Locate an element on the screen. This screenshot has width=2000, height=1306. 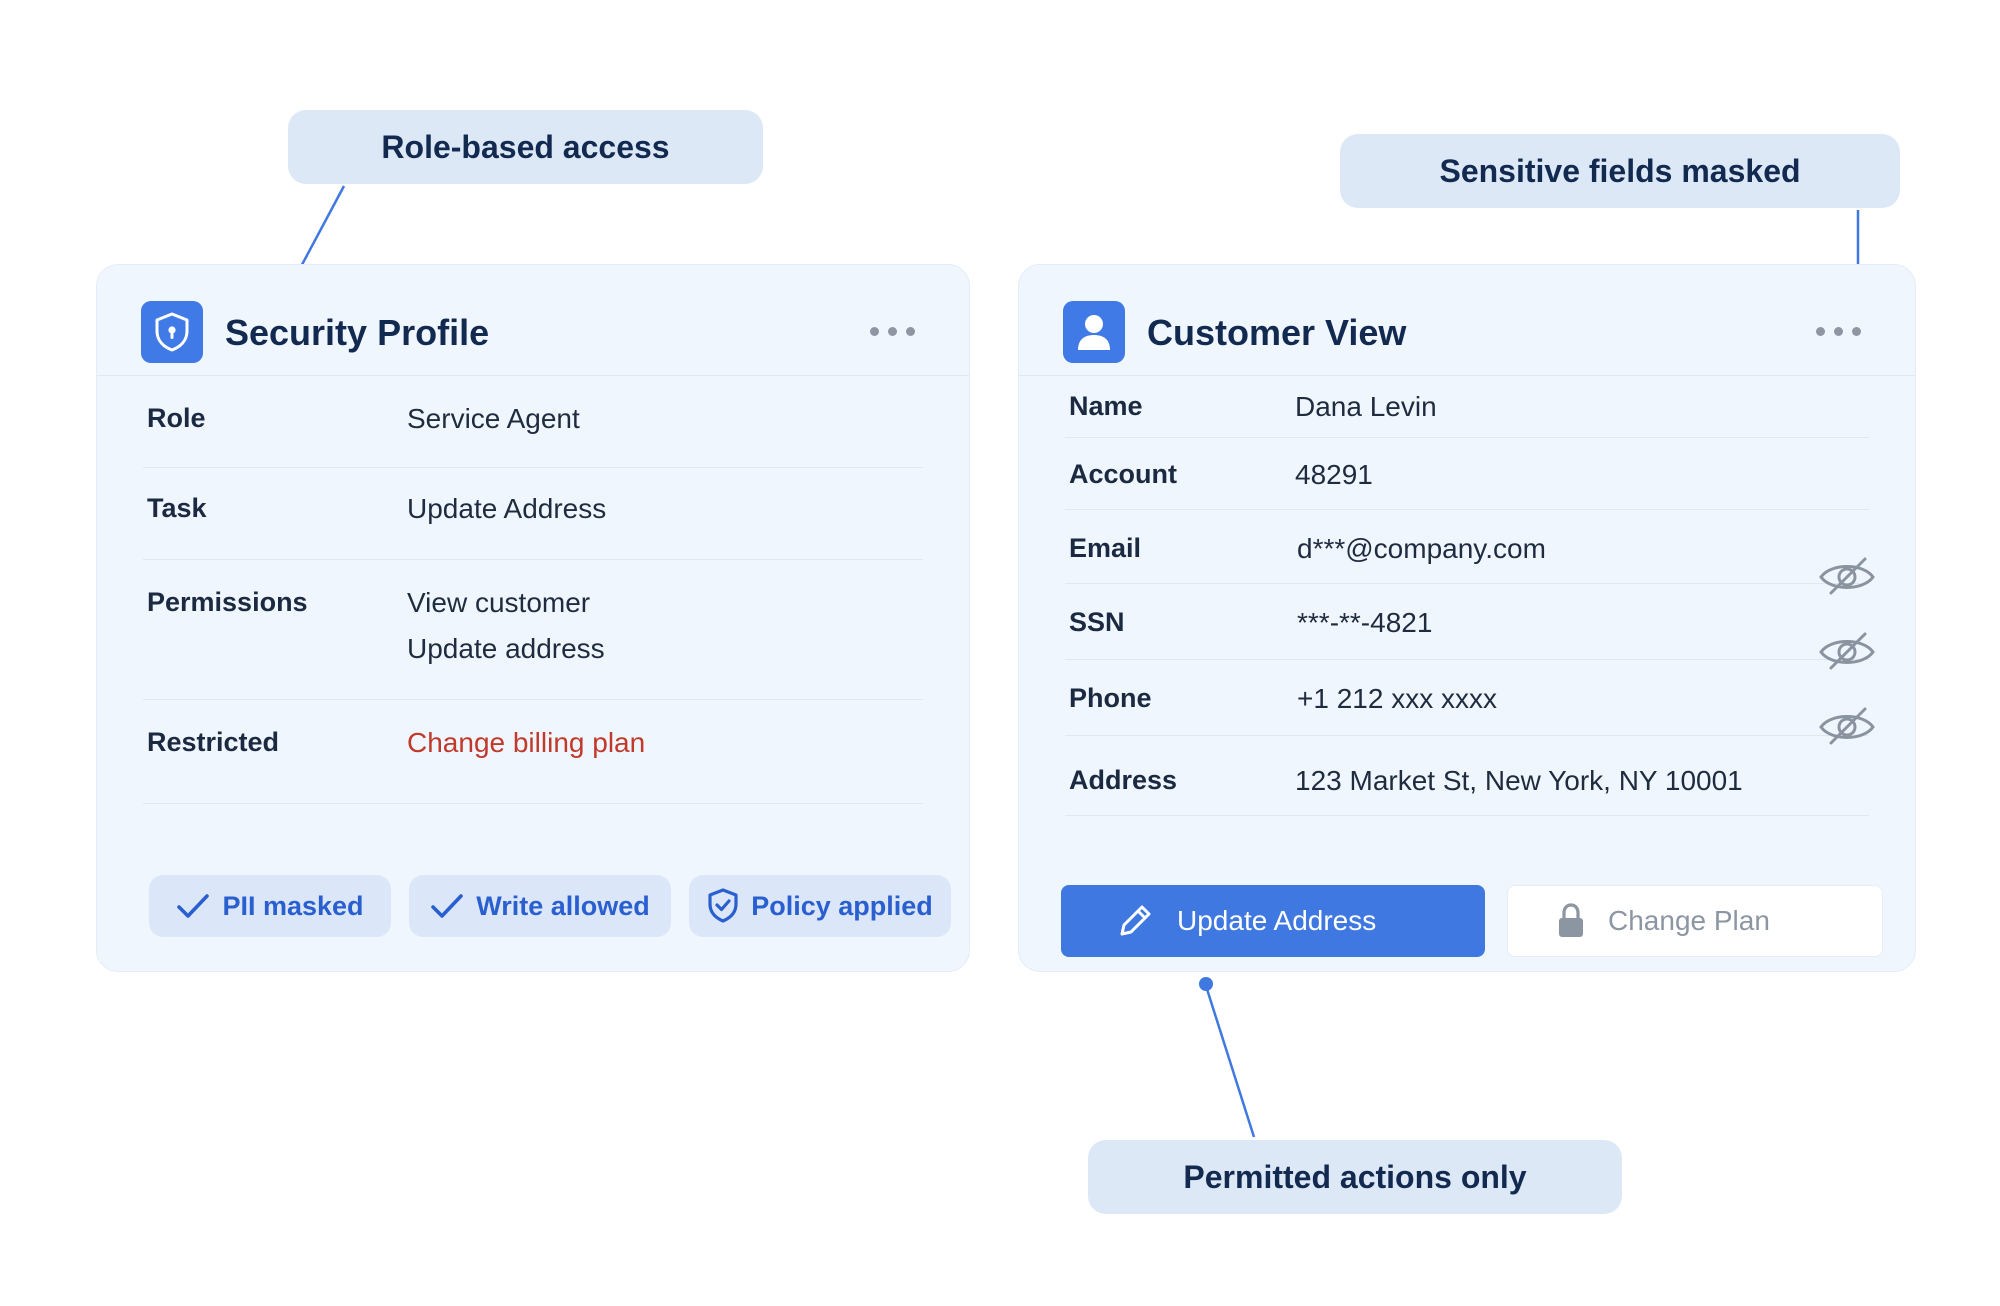
row-value: Service Agent is located at coordinates (493, 418).